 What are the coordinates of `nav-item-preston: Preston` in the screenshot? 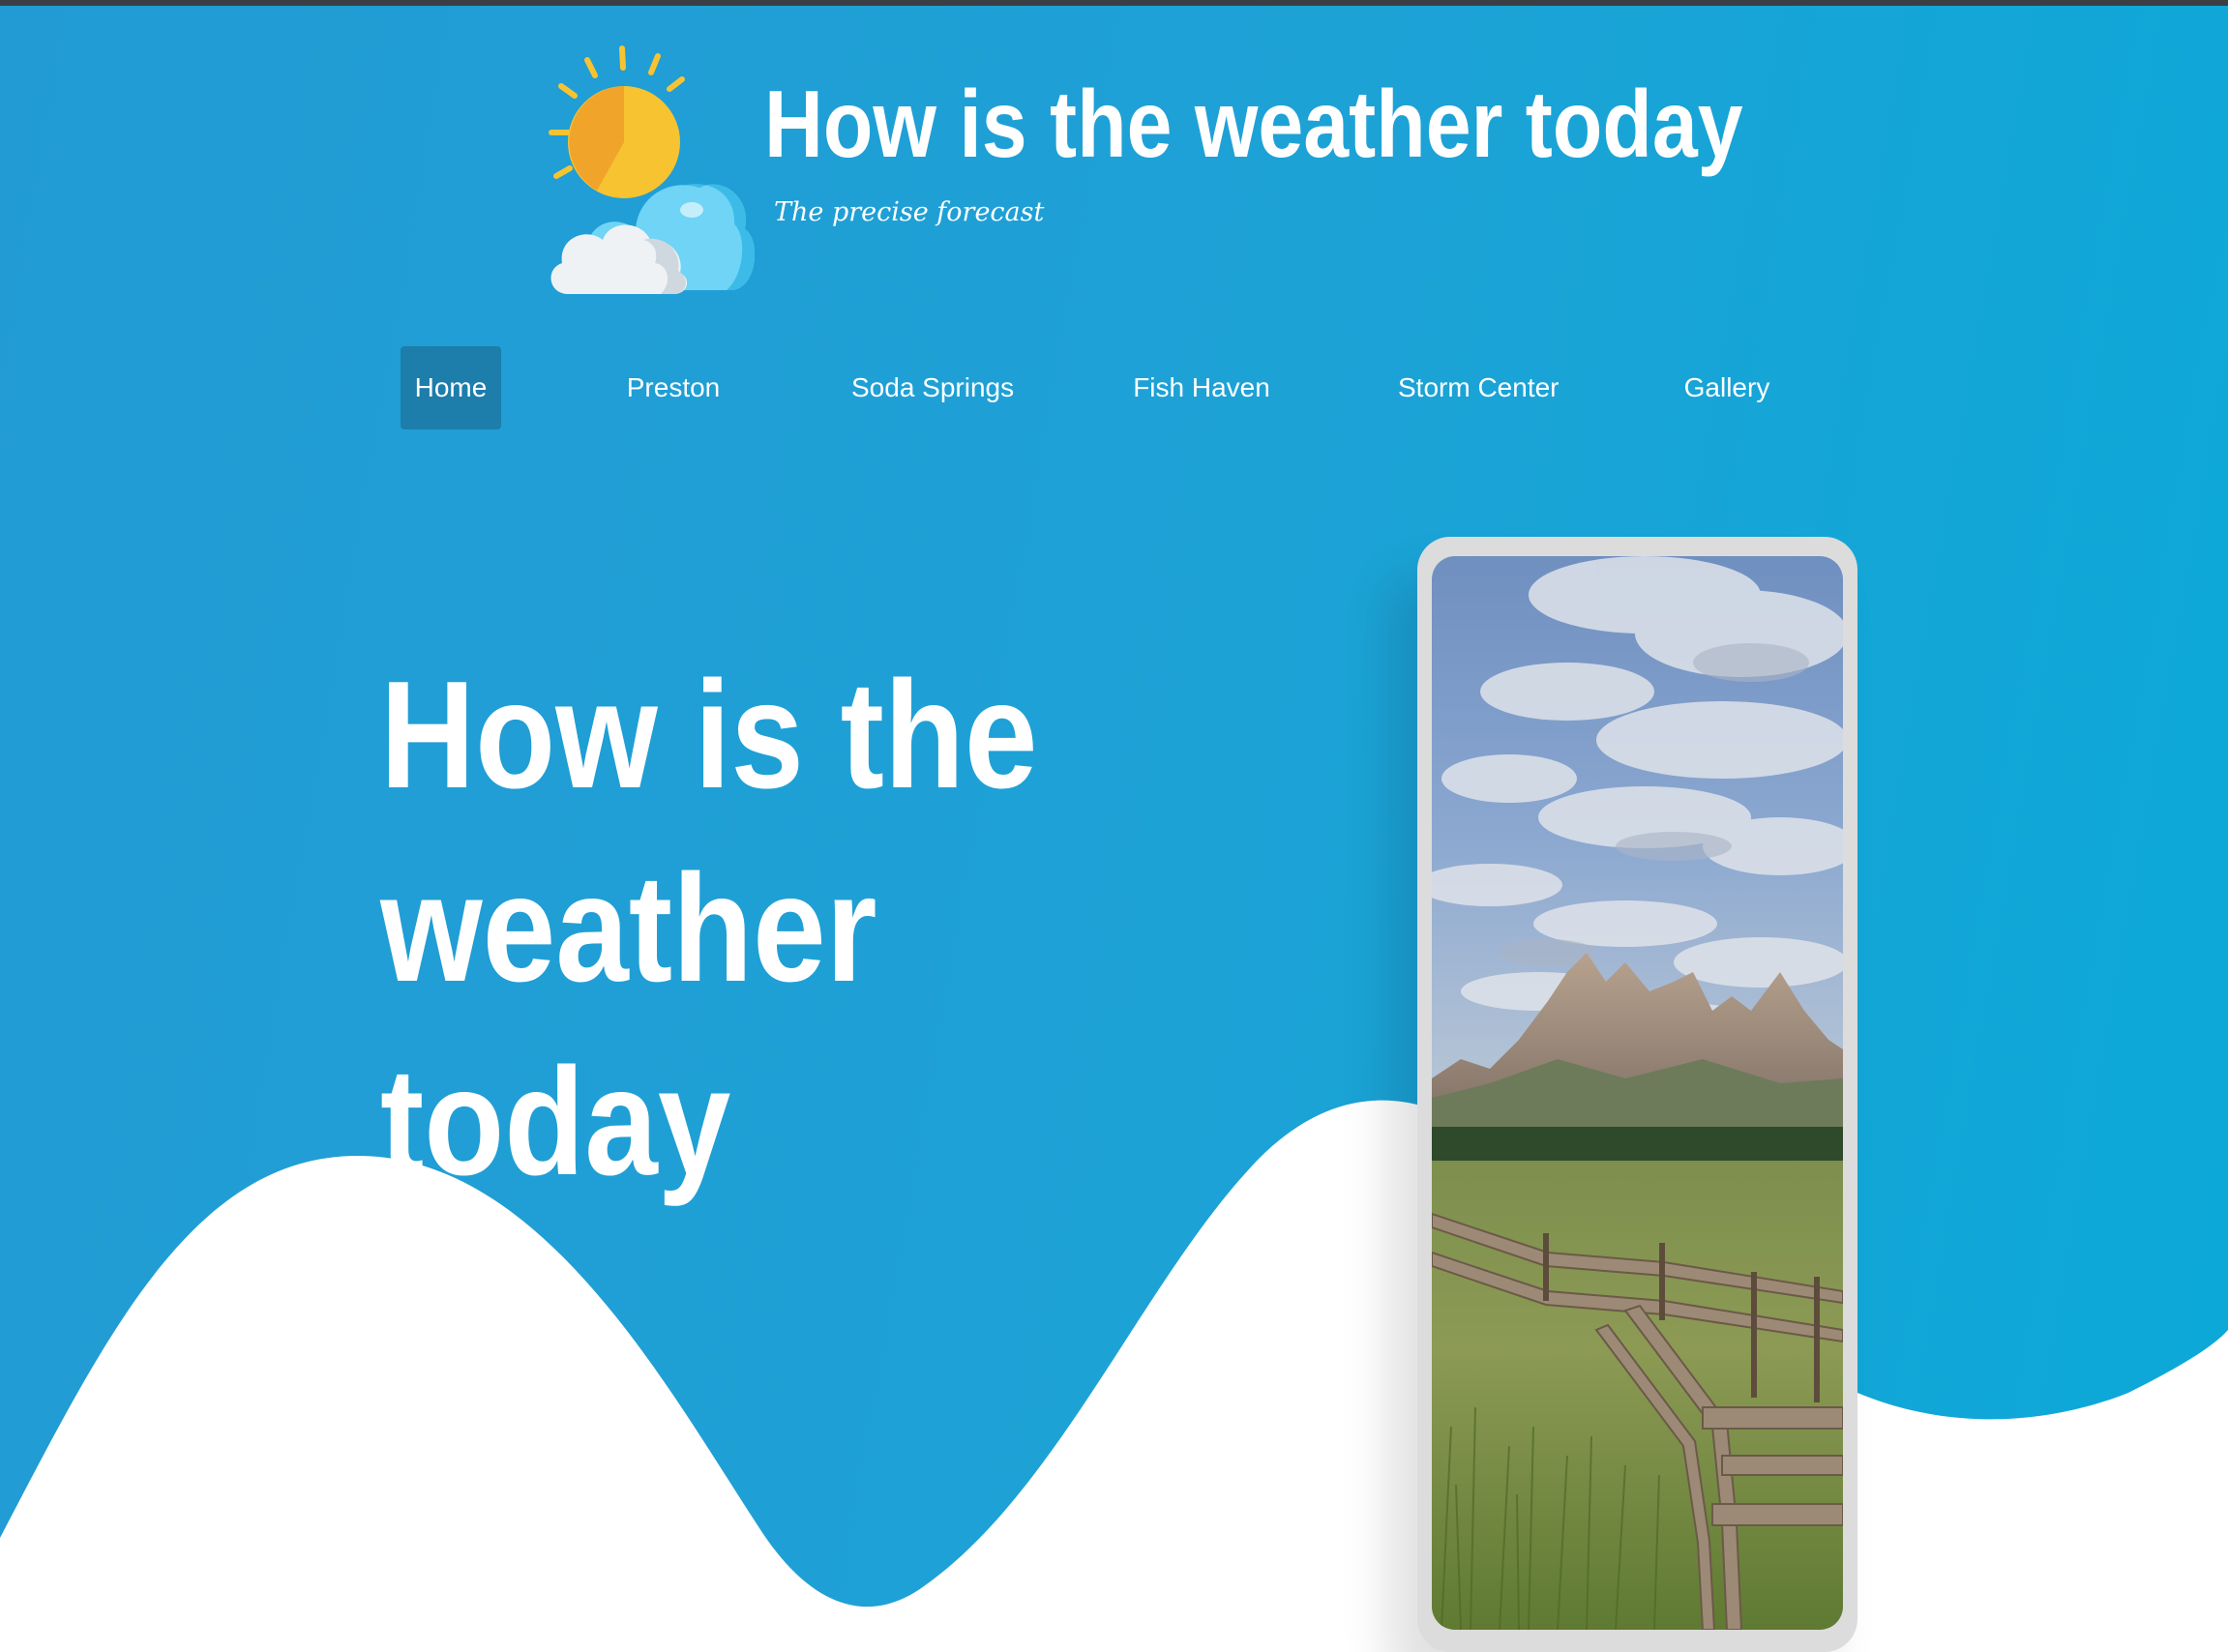 It's located at (673, 387).